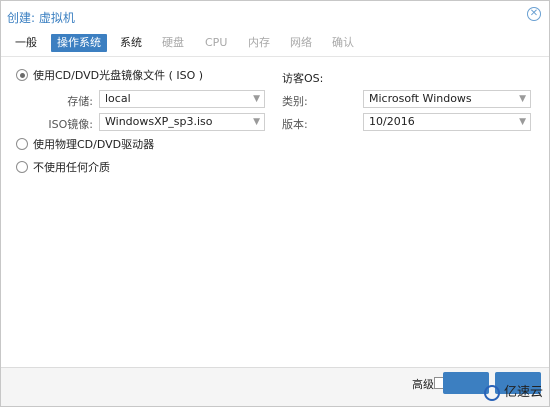 This screenshot has width=550, height=407. I want to click on os-version-select: 10/2016 ▼, so click(447, 122).